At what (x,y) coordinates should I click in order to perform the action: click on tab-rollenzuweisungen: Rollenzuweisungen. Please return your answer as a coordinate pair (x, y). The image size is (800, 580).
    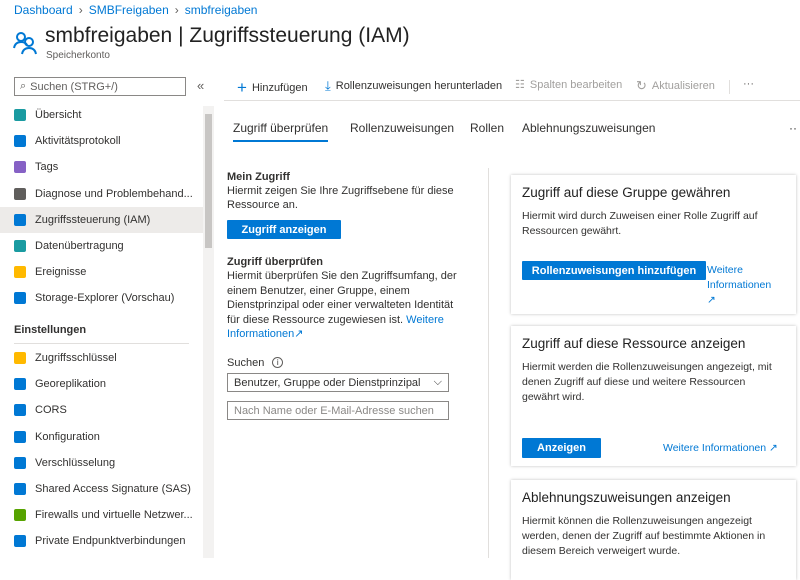
    Looking at the image, I should click on (402, 128).